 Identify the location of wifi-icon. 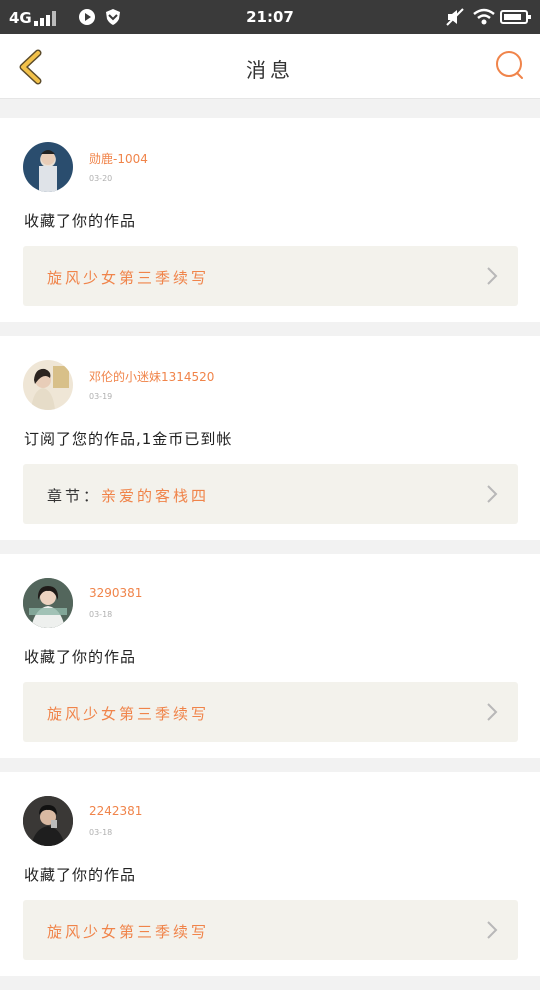
(484, 16).